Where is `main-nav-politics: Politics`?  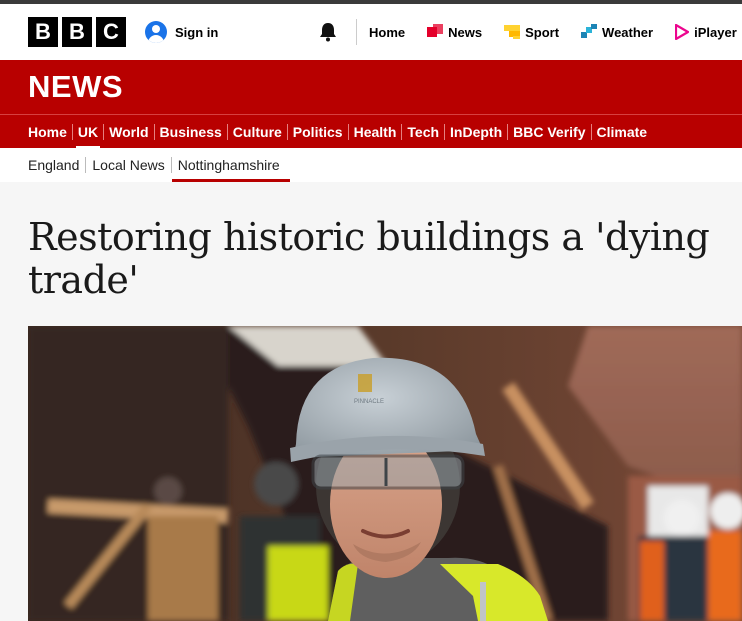
main-nav-politics: Politics is located at coordinates (318, 132).